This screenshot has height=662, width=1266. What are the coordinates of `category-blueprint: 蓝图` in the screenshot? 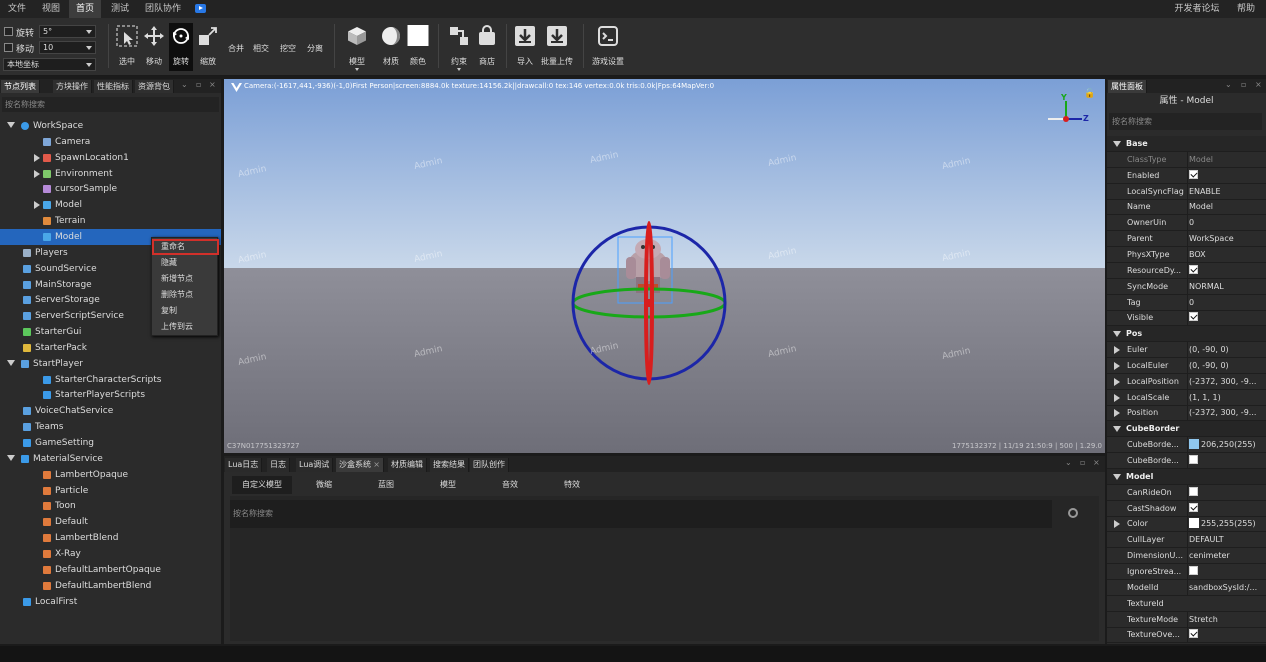 It's located at (386, 485).